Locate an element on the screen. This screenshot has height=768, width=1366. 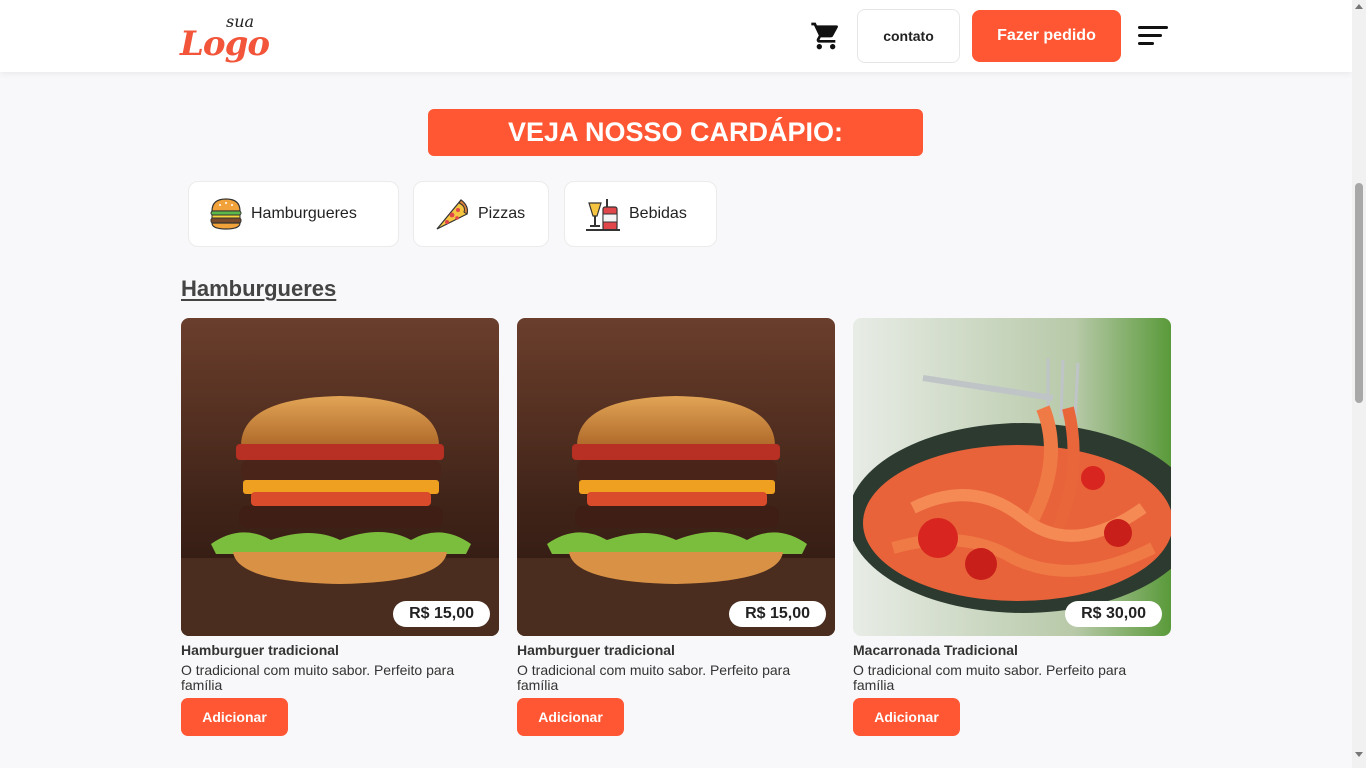
menu-title-banner: VEJA NOSSO CARDÁPIO: is located at coordinates (675, 132).